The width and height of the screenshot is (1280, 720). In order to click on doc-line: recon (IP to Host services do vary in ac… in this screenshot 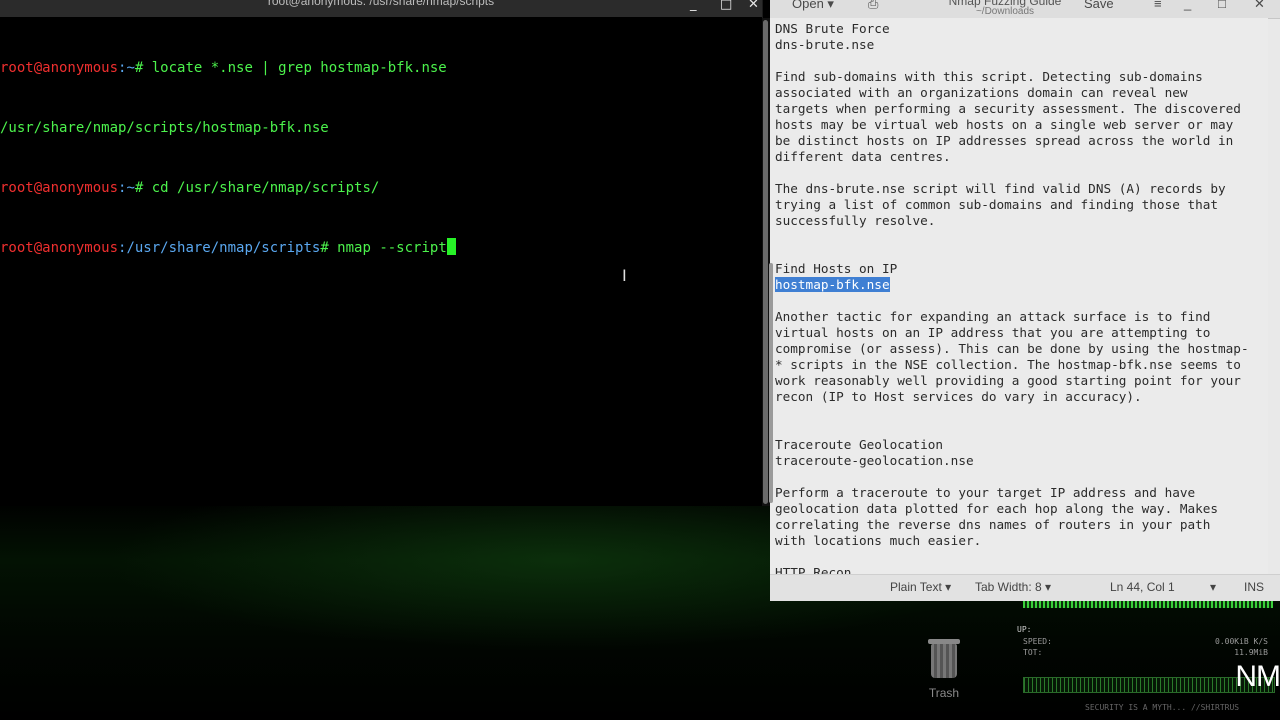, I will do `click(958, 396)`.